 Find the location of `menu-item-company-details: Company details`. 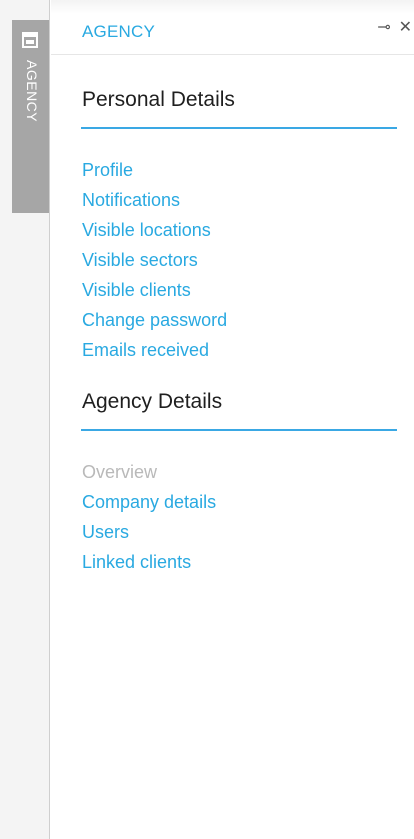

menu-item-company-details: Company details is located at coordinates (149, 502).